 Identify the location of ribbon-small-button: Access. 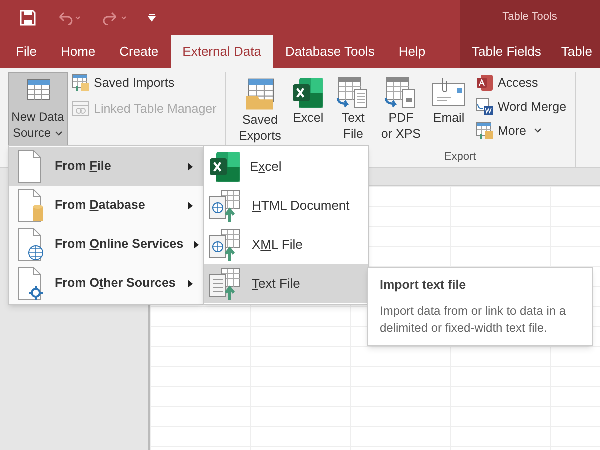
(521, 83).